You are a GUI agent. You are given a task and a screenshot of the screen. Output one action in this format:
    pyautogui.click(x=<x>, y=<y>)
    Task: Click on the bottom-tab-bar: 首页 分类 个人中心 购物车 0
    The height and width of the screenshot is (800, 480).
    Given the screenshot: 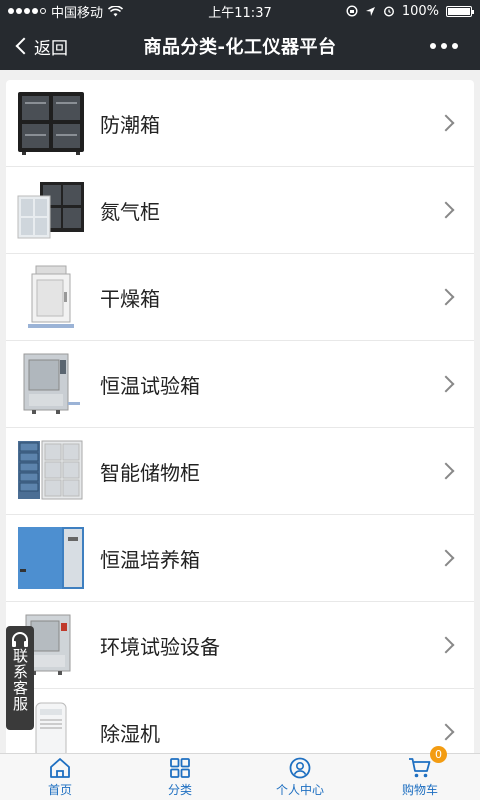 What is the action you would take?
    pyautogui.click(x=240, y=773)
    